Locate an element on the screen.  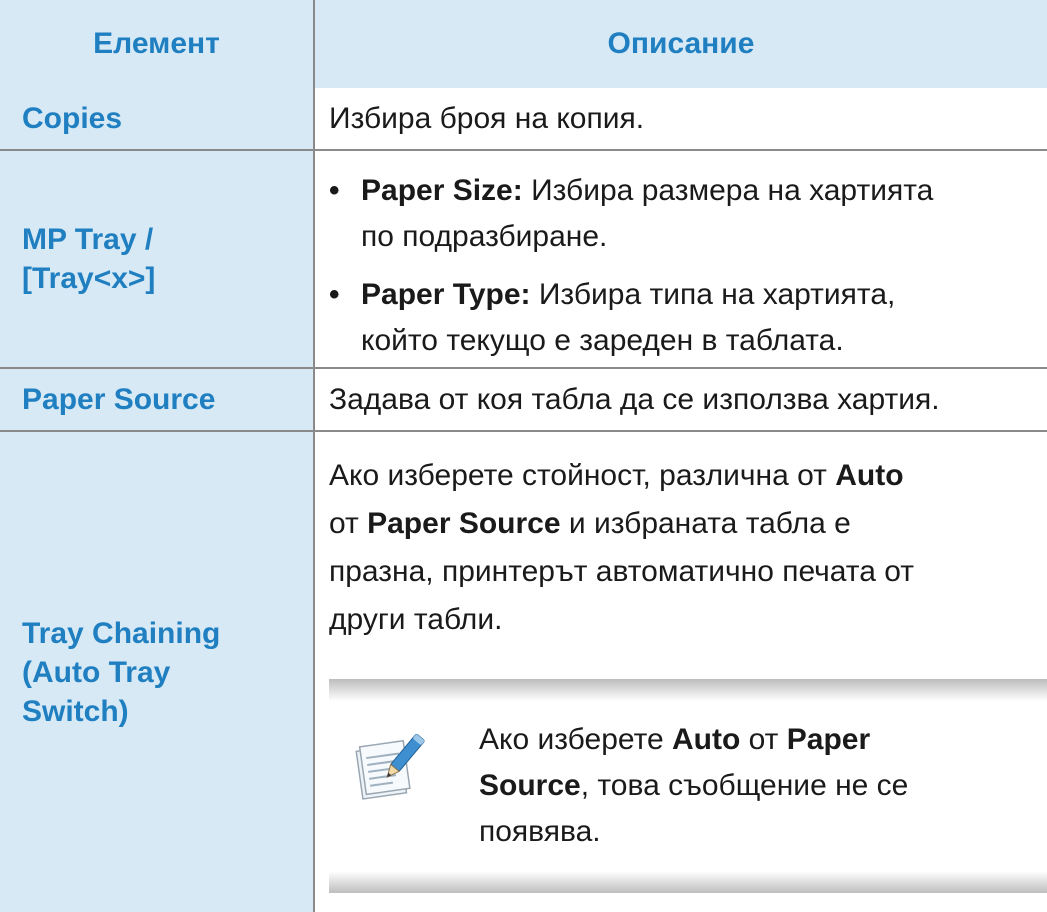
row-label-line: (Auto Tray is located at coordinates (96, 672).